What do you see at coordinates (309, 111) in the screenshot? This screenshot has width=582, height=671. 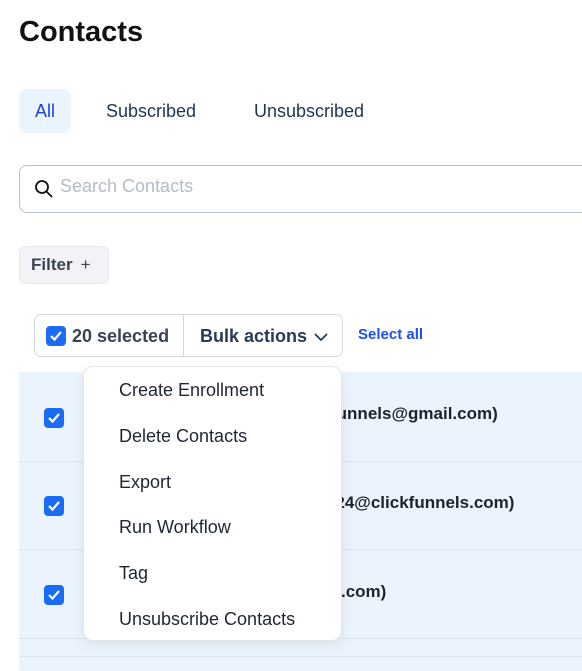 I see `tab-unsubscribed: Unsubscribed` at bounding box center [309, 111].